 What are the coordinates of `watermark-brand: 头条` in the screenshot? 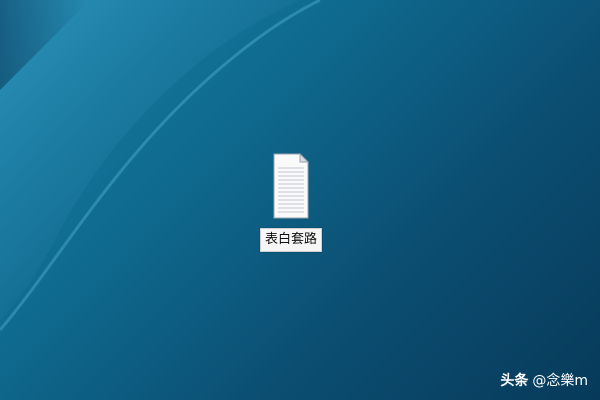 It's located at (514, 381).